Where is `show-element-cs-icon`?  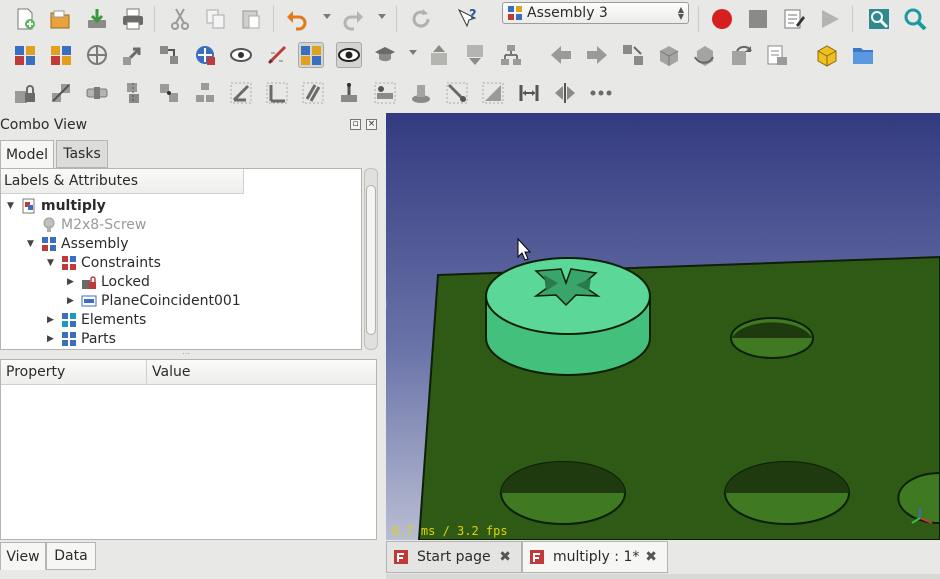
show-element-cs-icon is located at coordinates (349, 55).